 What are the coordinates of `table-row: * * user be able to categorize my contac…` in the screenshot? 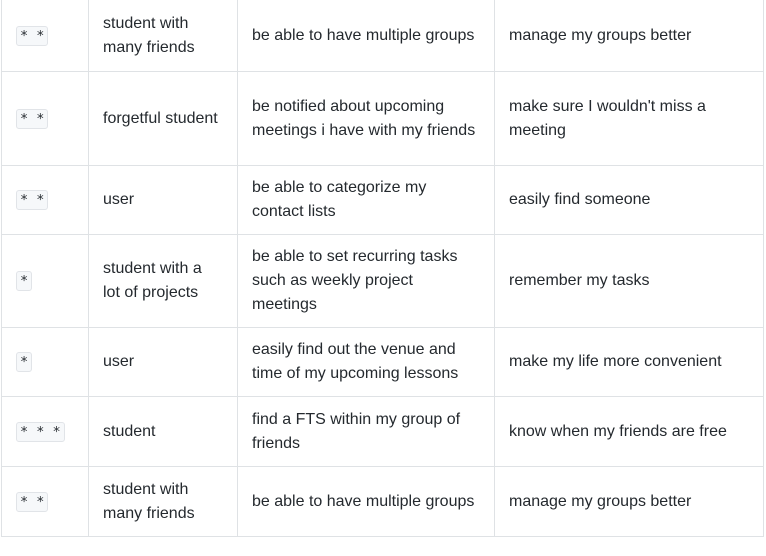 It's located at (382, 200).